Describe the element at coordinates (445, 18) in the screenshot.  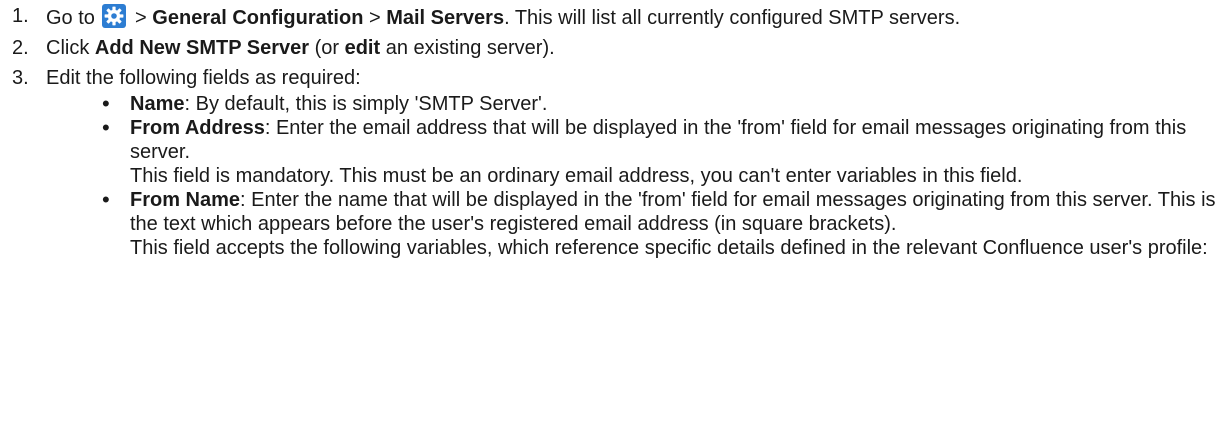
I see `mail-servers-label: Mail Servers` at that location.